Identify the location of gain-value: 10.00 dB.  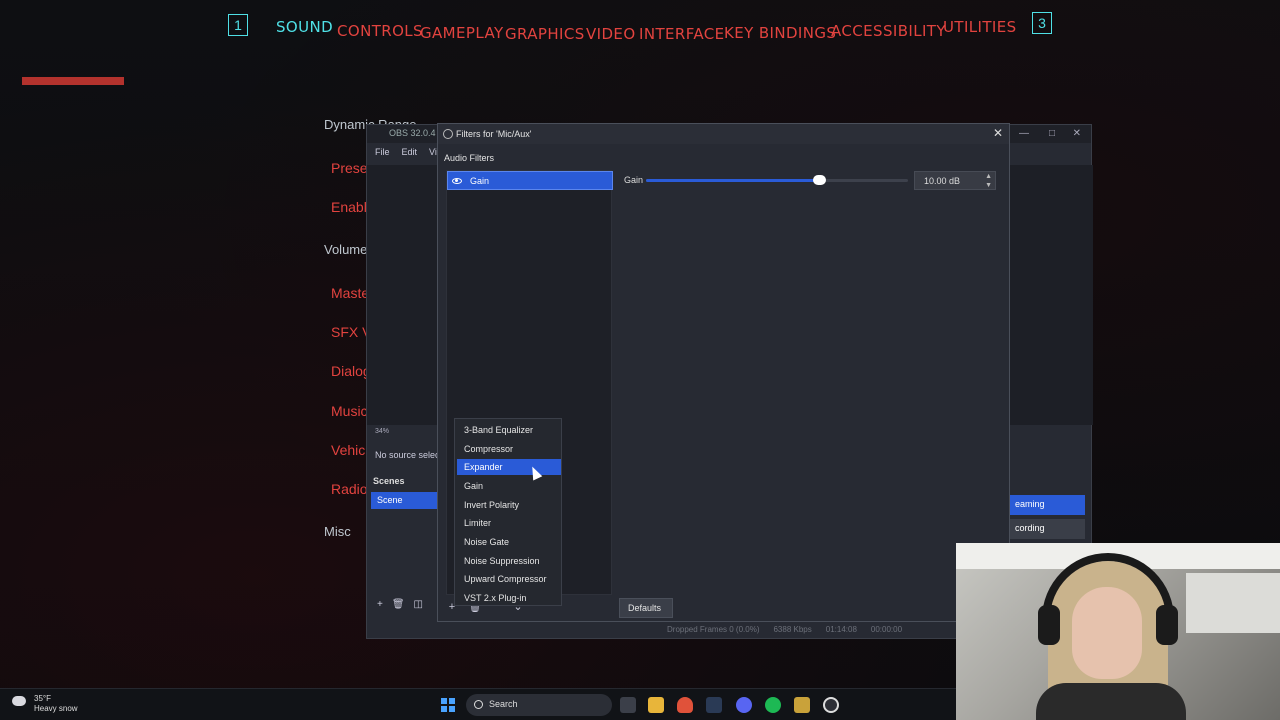
(942, 181).